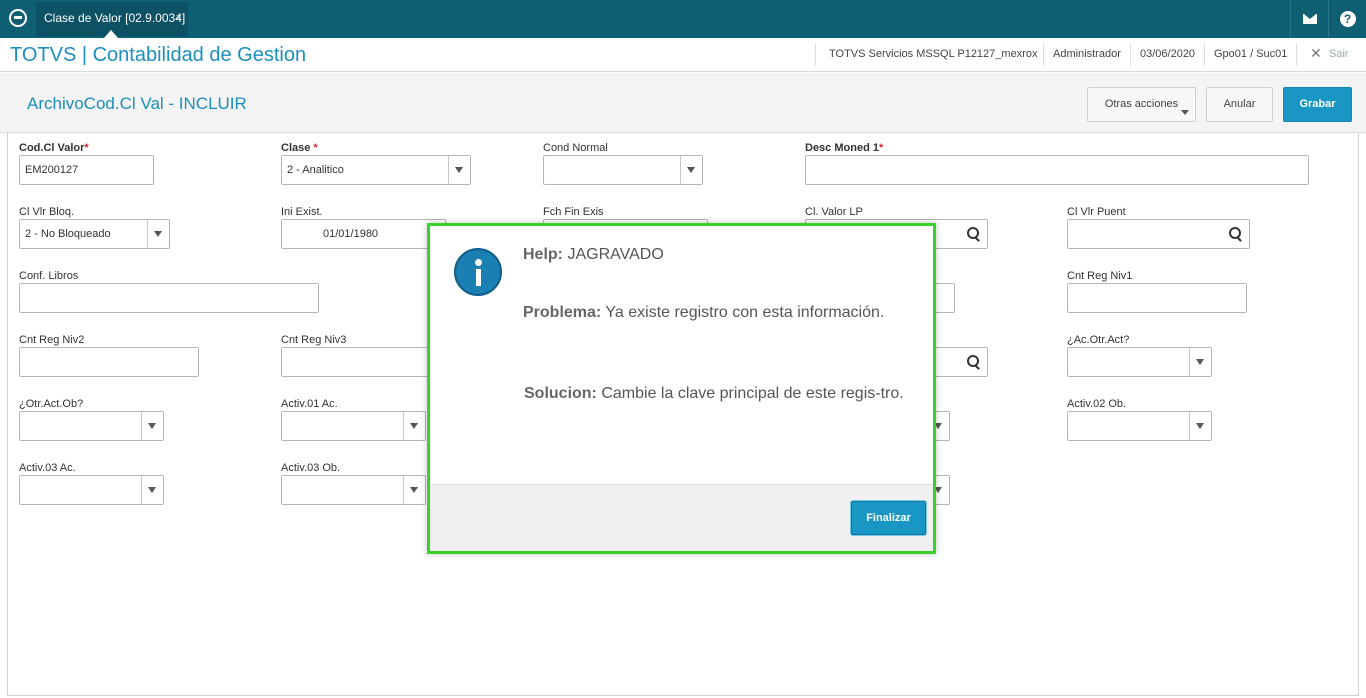 This screenshot has width=1366, height=698. Describe the element at coordinates (49, 276) in the screenshot. I see `conf-libros-label: Conf. Libros` at that location.